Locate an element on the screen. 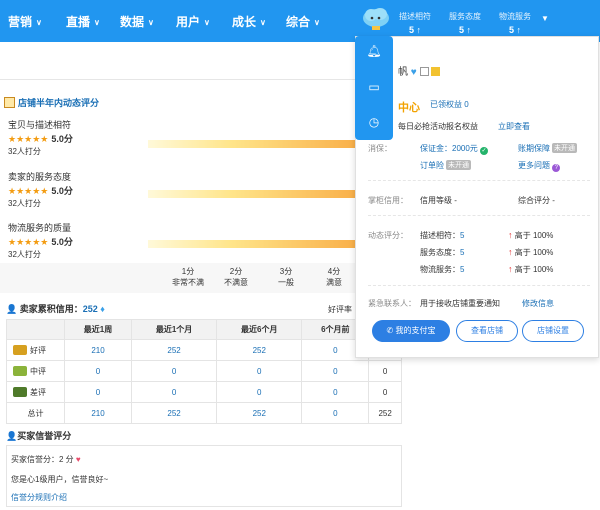 This screenshot has width=600, height=510. cloud-avatar-icon is located at coordinates (376, 19).